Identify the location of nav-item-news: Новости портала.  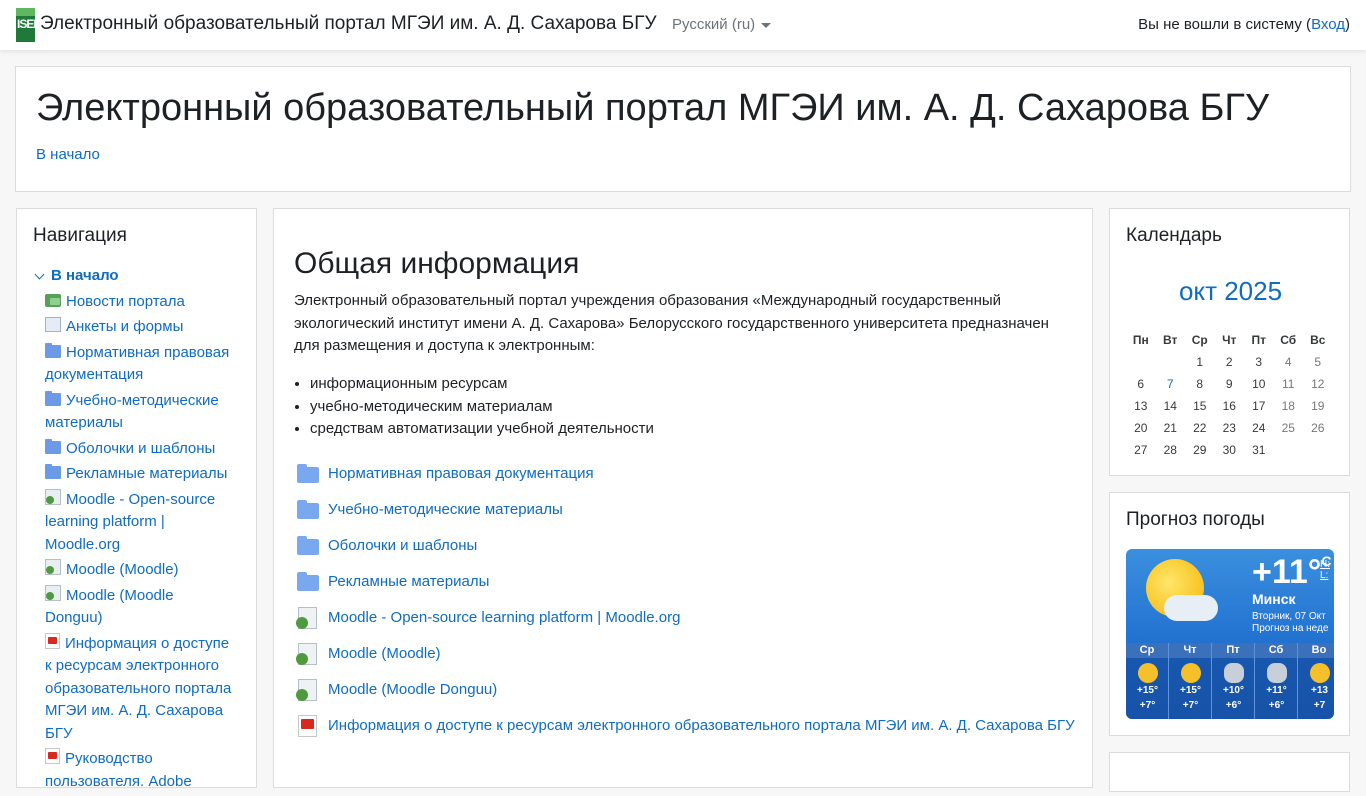
(133, 302).